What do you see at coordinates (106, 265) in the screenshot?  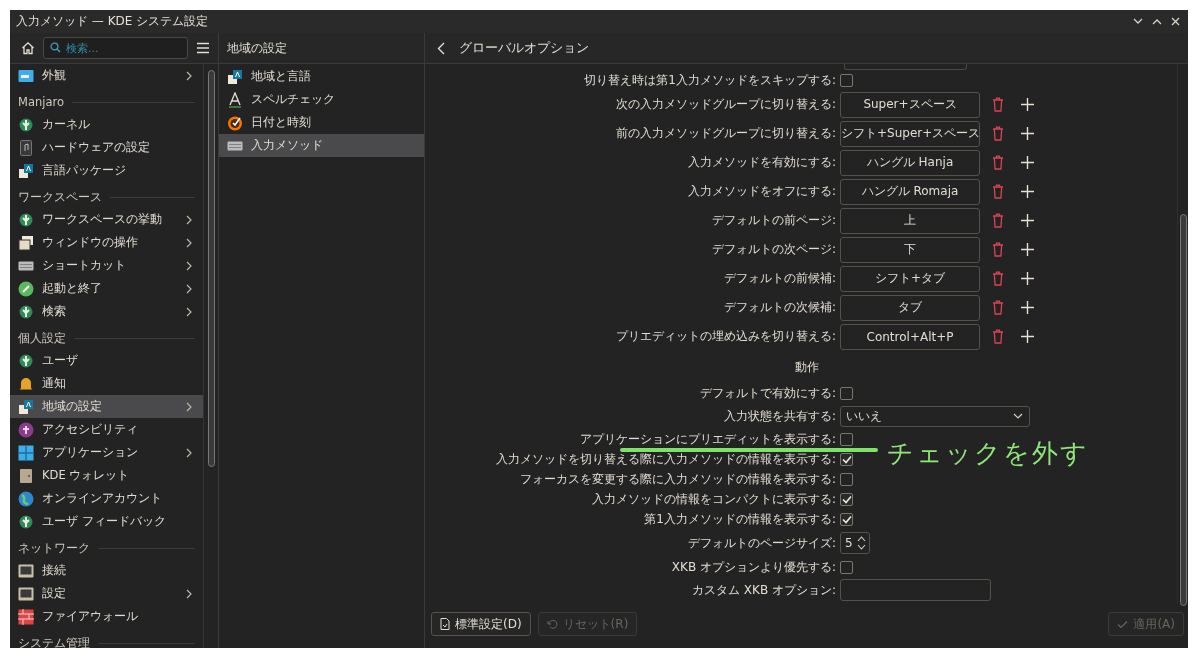 I see `sidebar-item: ショートカット` at bounding box center [106, 265].